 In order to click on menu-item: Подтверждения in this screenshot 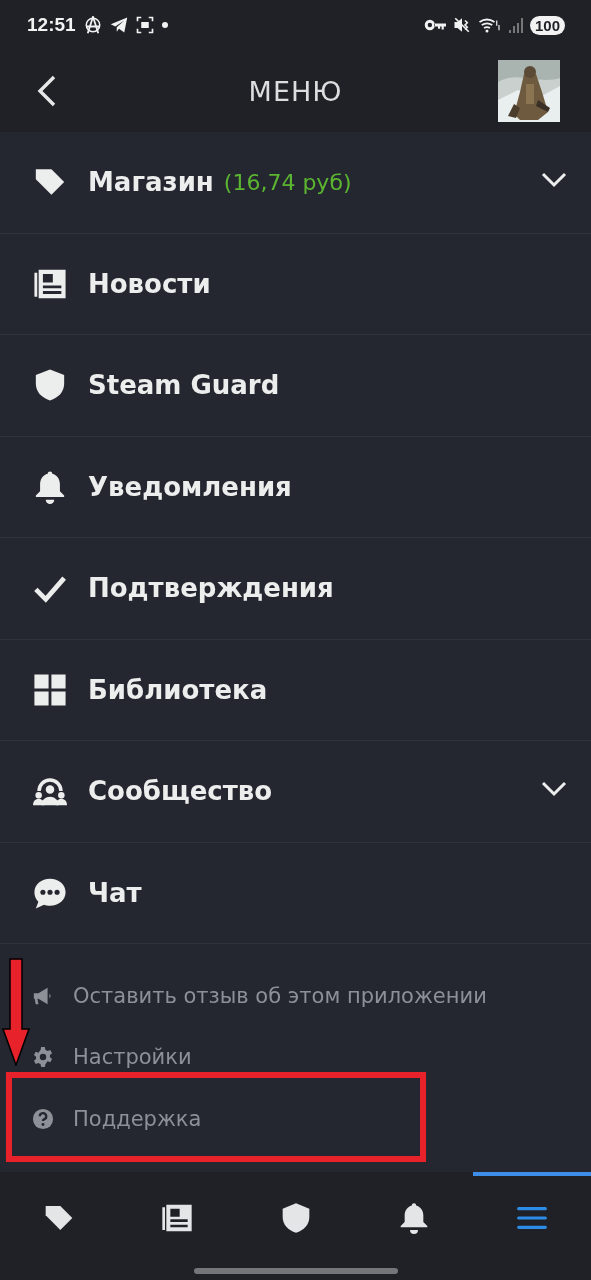, I will do `click(295, 589)`.